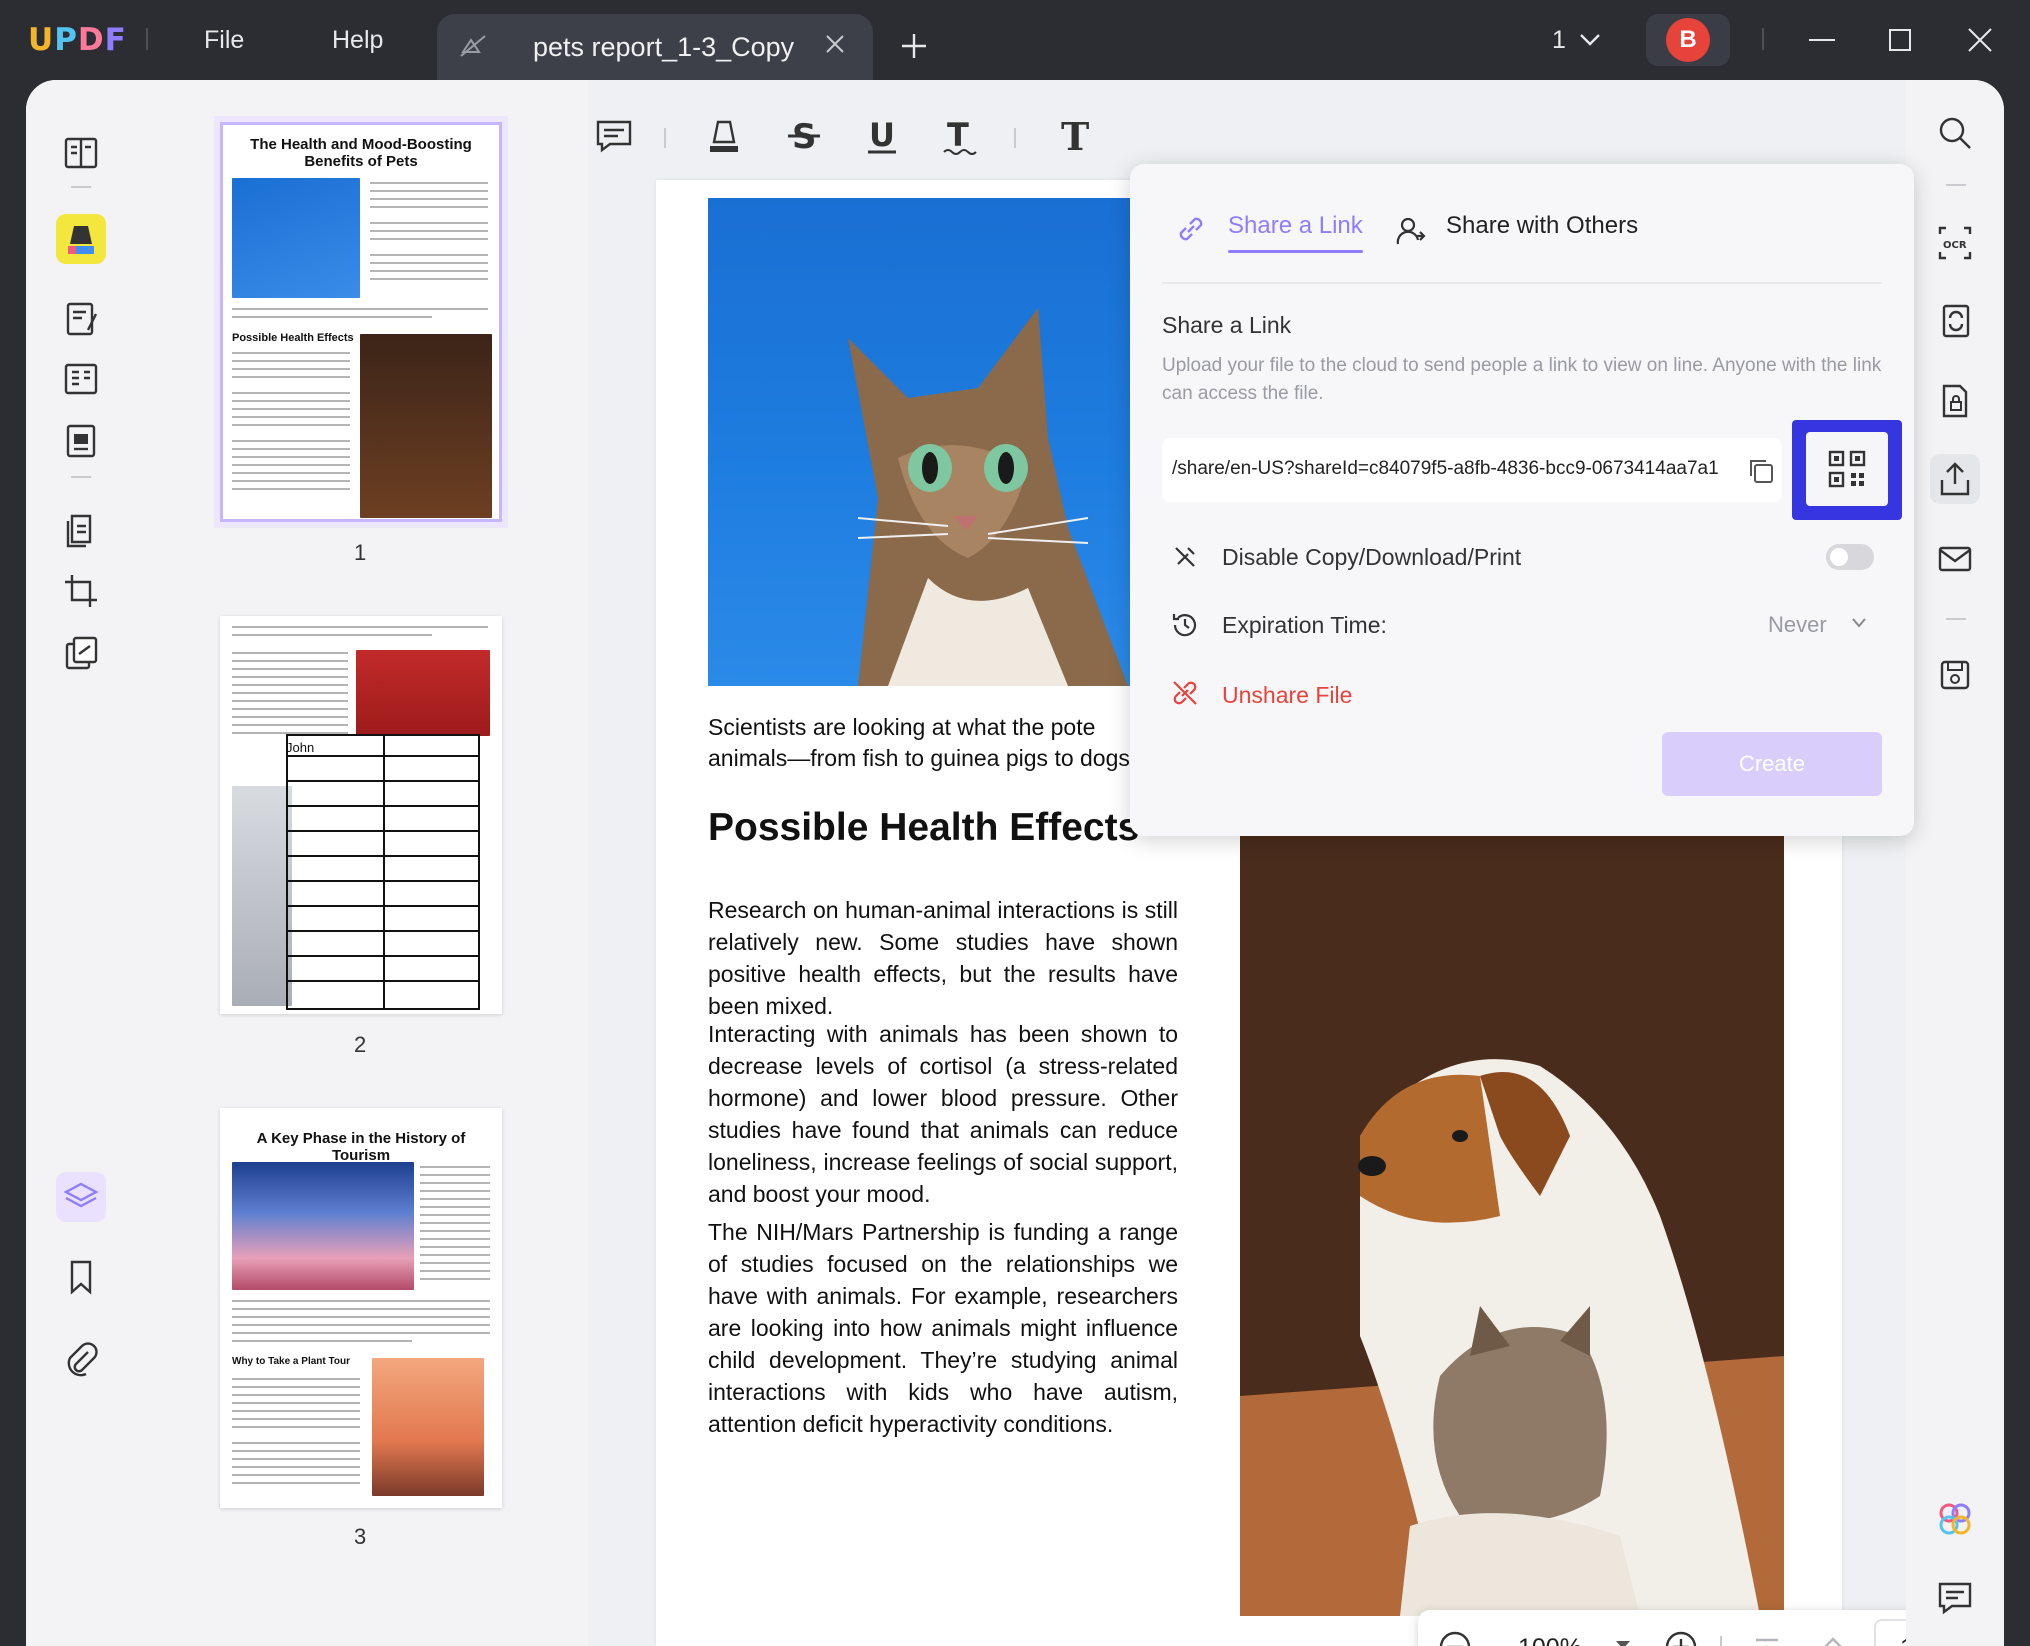  What do you see at coordinates (1015, 138) in the screenshot?
I see `toolbar-separator` at bounding box center [1015, 138].